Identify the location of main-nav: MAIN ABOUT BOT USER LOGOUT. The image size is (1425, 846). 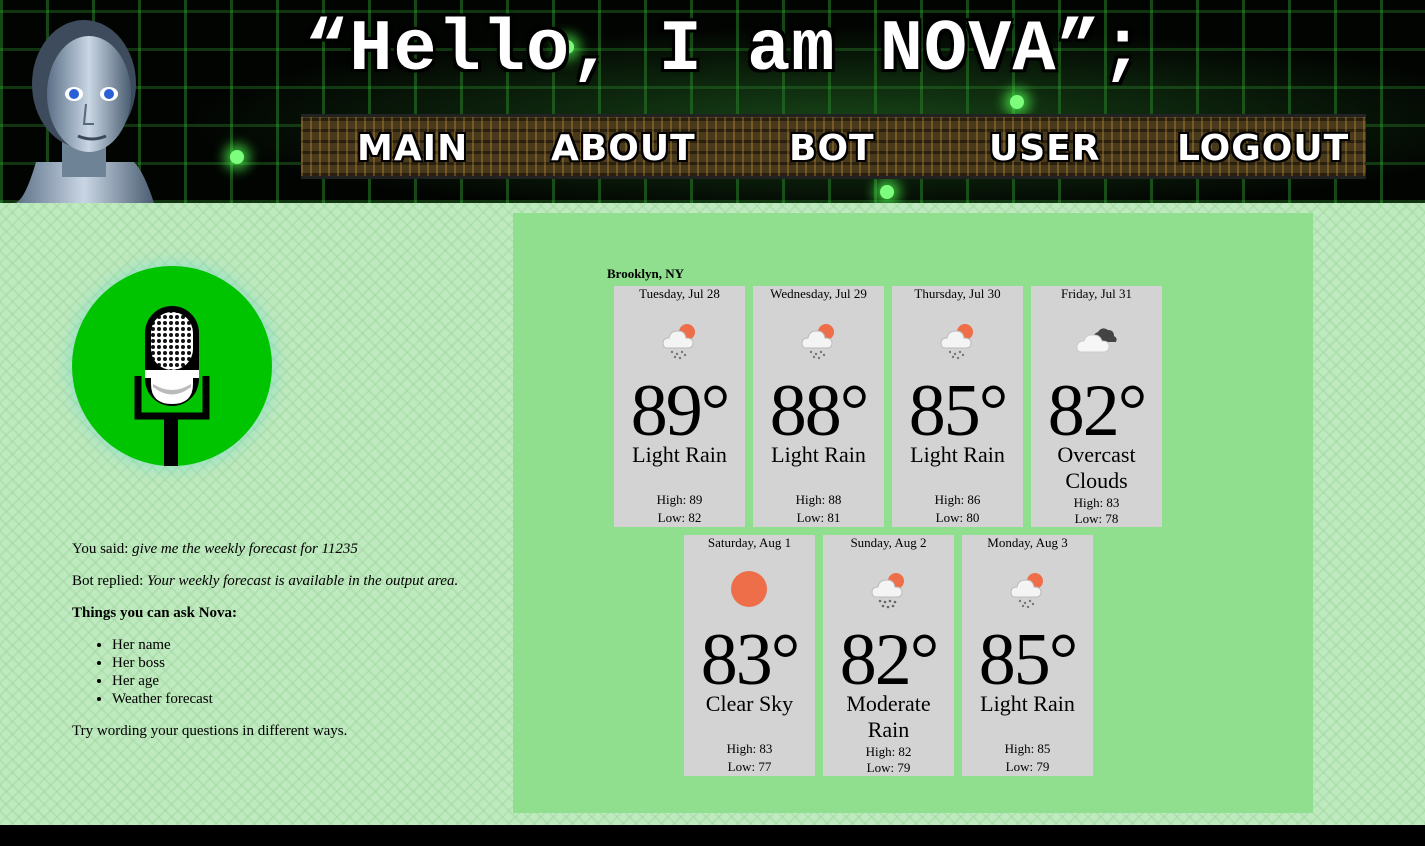
(833, 146).